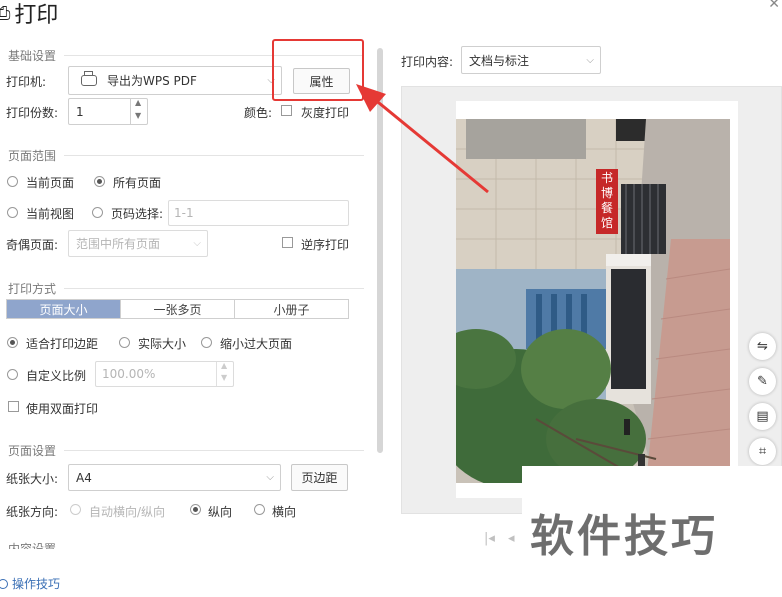 This screenshot has width=782, height=597. What do you see at coordinates (4, 583) in the screenshot?
I see `help-icon` at bounding box center [4, 583].